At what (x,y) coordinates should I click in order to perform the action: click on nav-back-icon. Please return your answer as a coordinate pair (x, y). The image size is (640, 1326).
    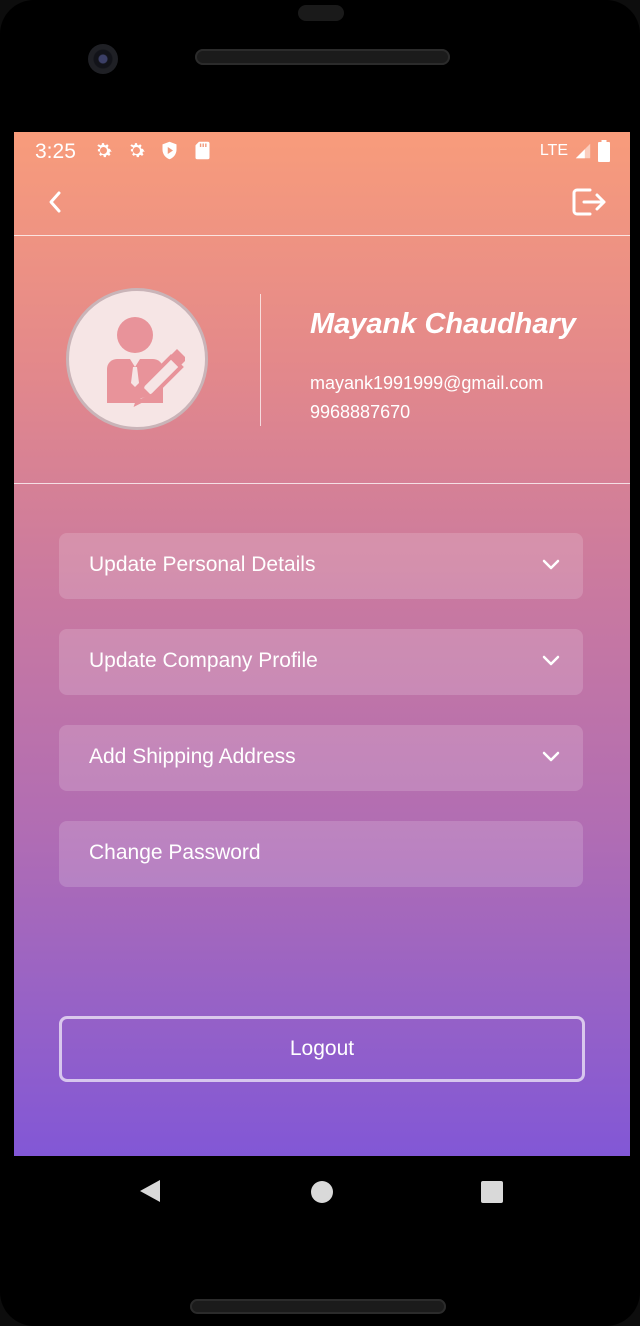
    Looking at the image, I should click on (150, 1191).